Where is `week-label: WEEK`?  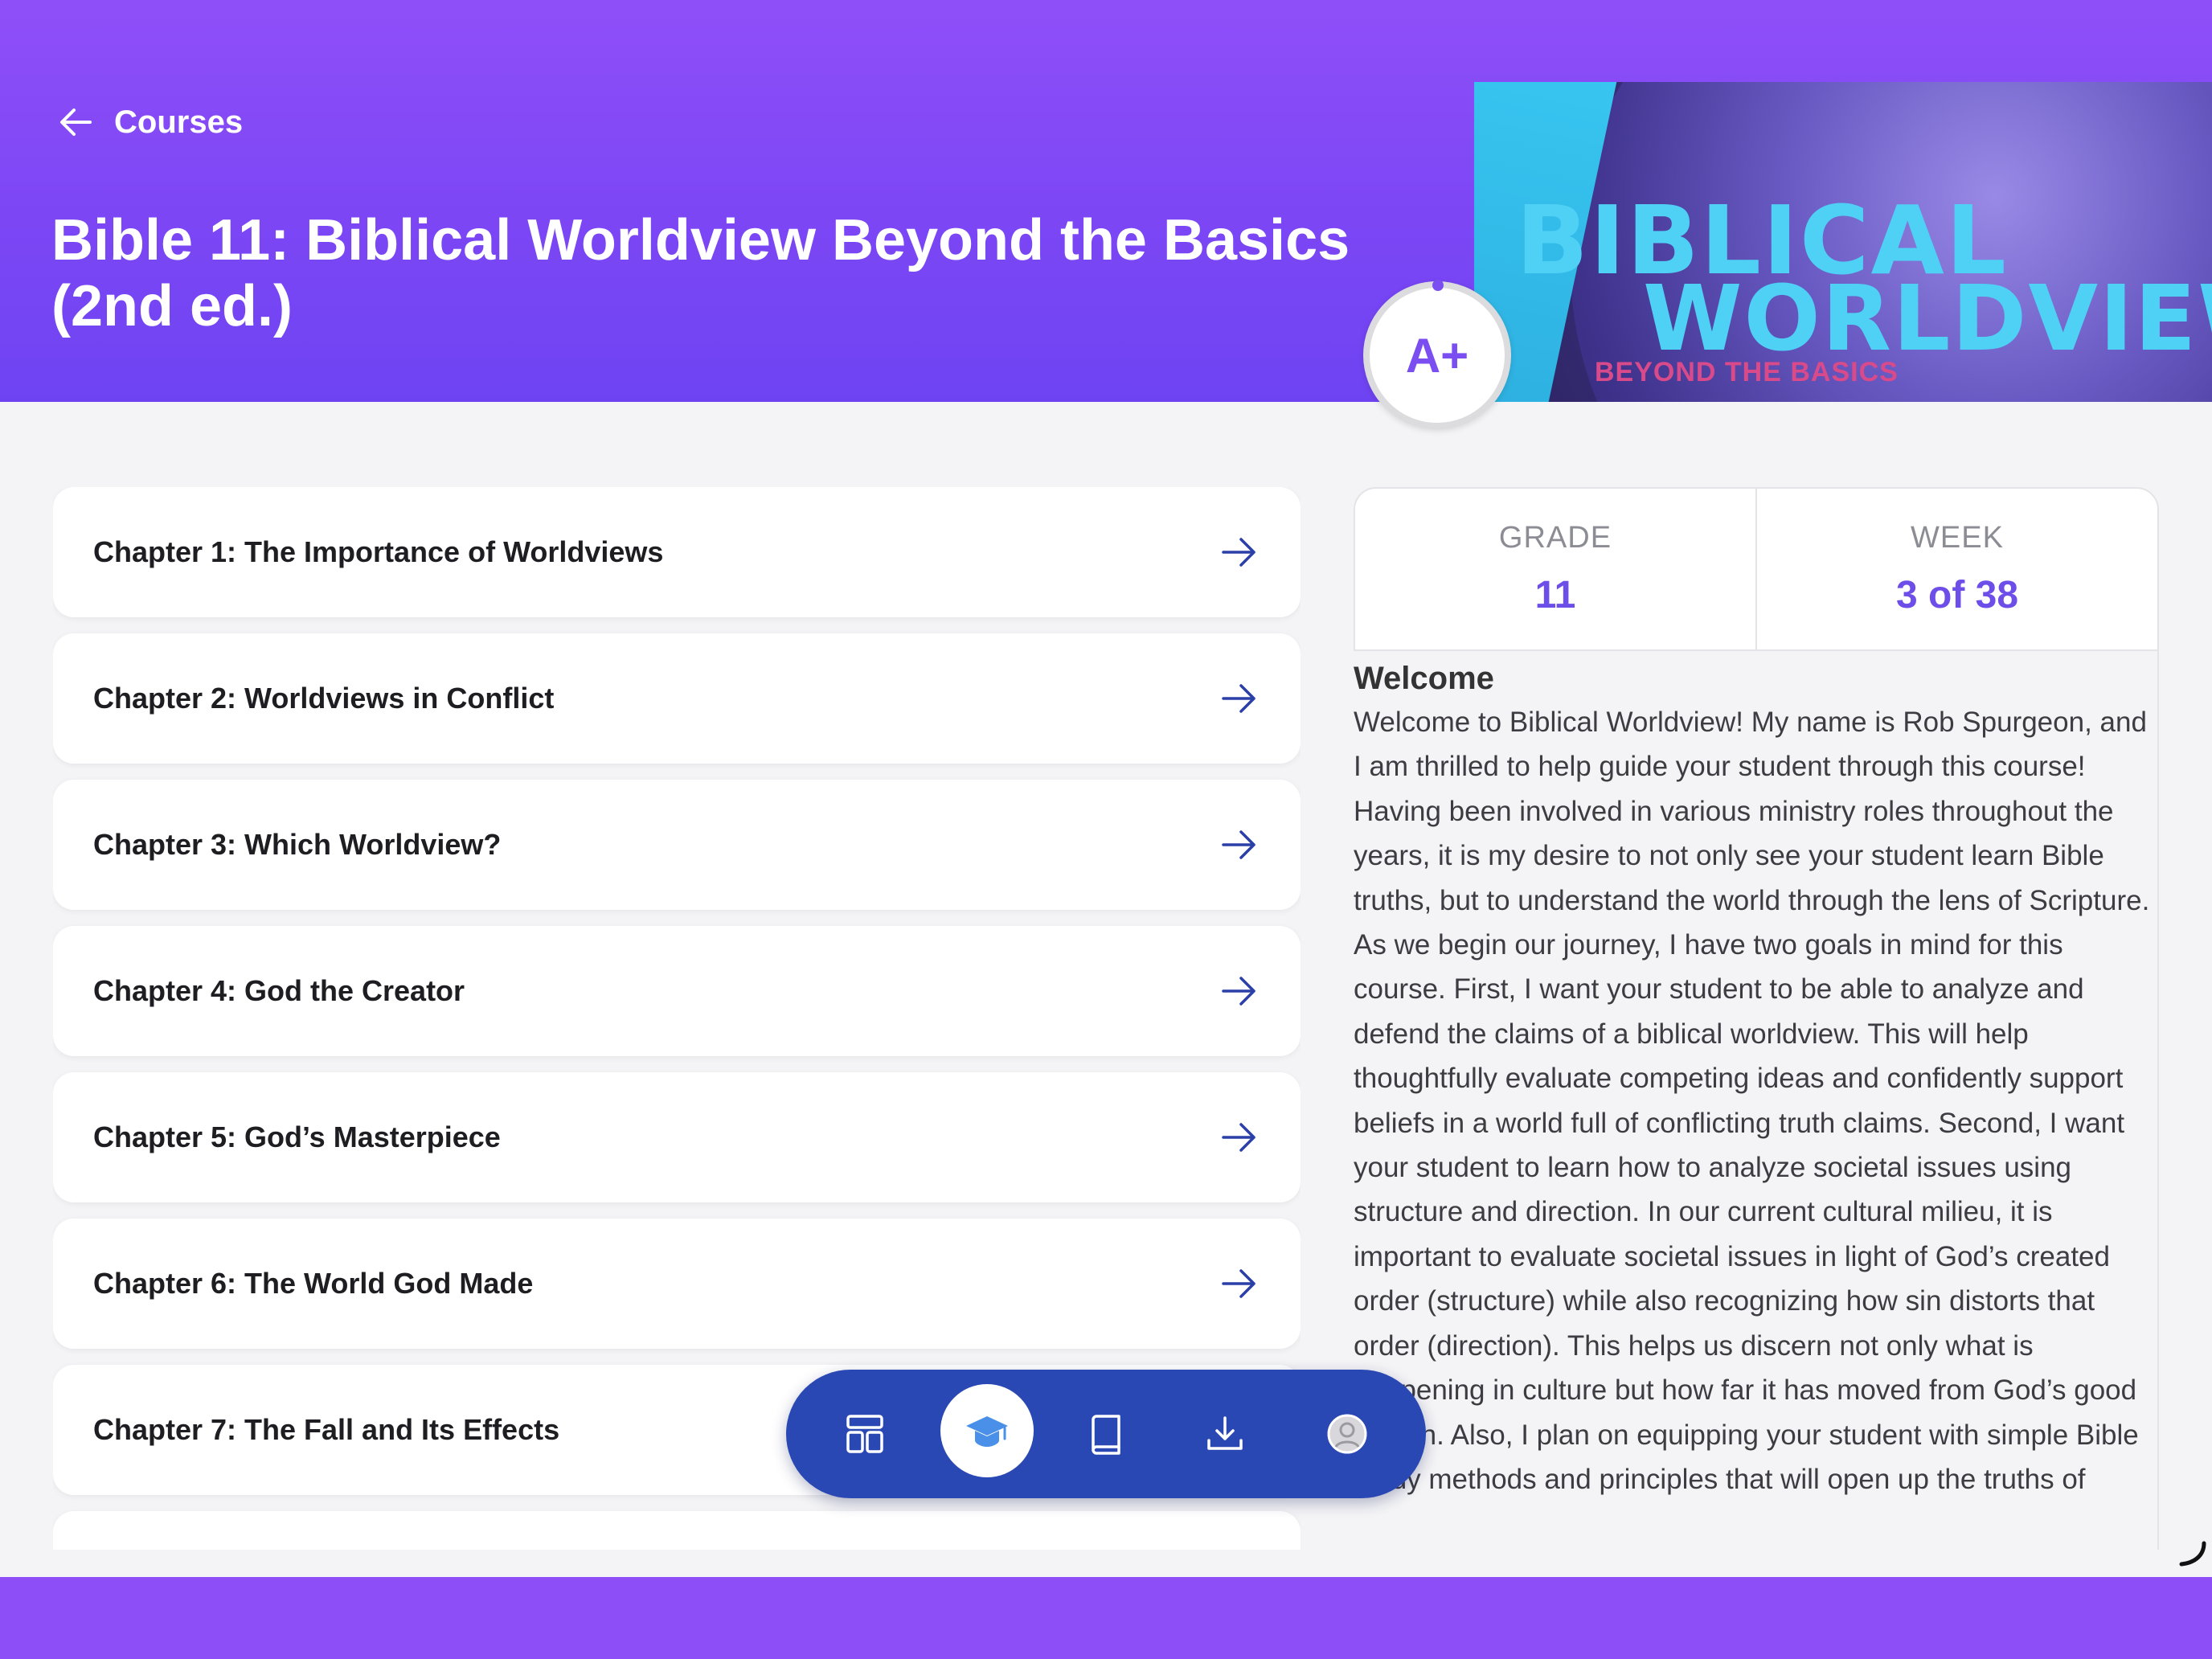
week-label: WEEK is located at coordinates (1958, 538).